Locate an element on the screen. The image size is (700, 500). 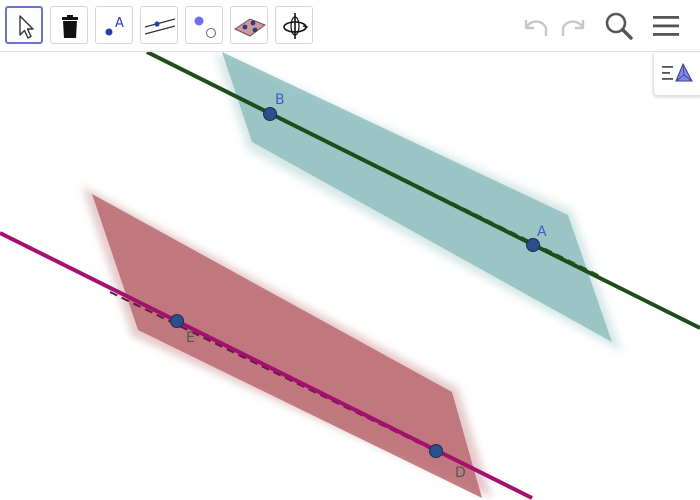
line-icon is located at coordinates (160, 26).